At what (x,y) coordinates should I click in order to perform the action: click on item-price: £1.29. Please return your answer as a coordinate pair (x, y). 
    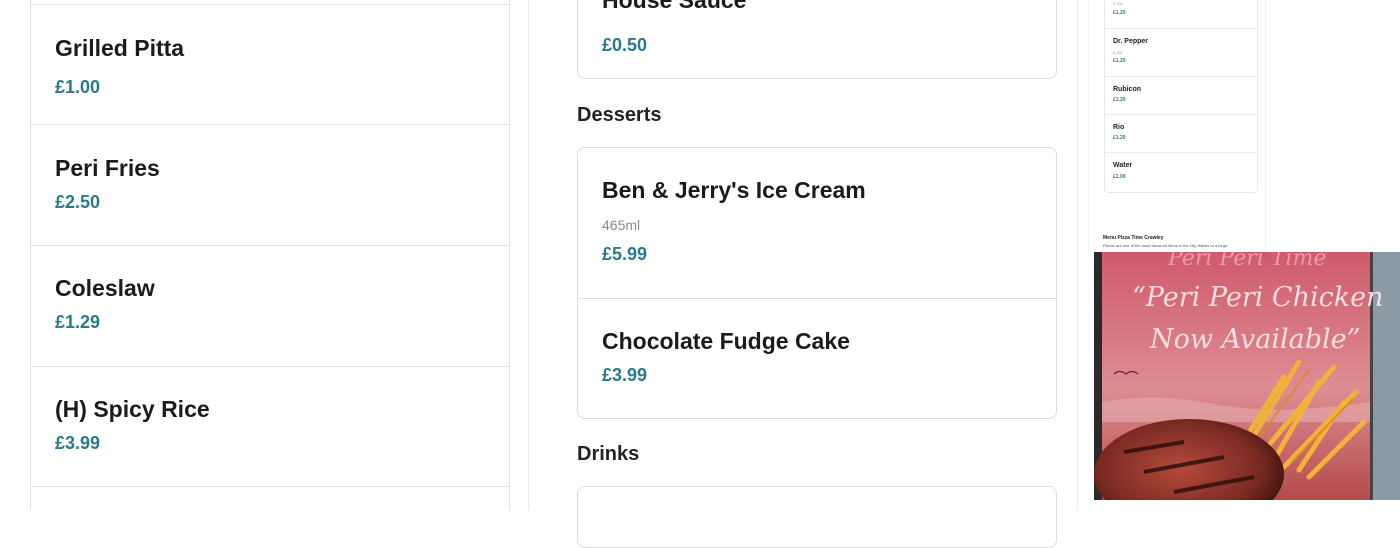
    Looking at the image, I should click on (78, 322).